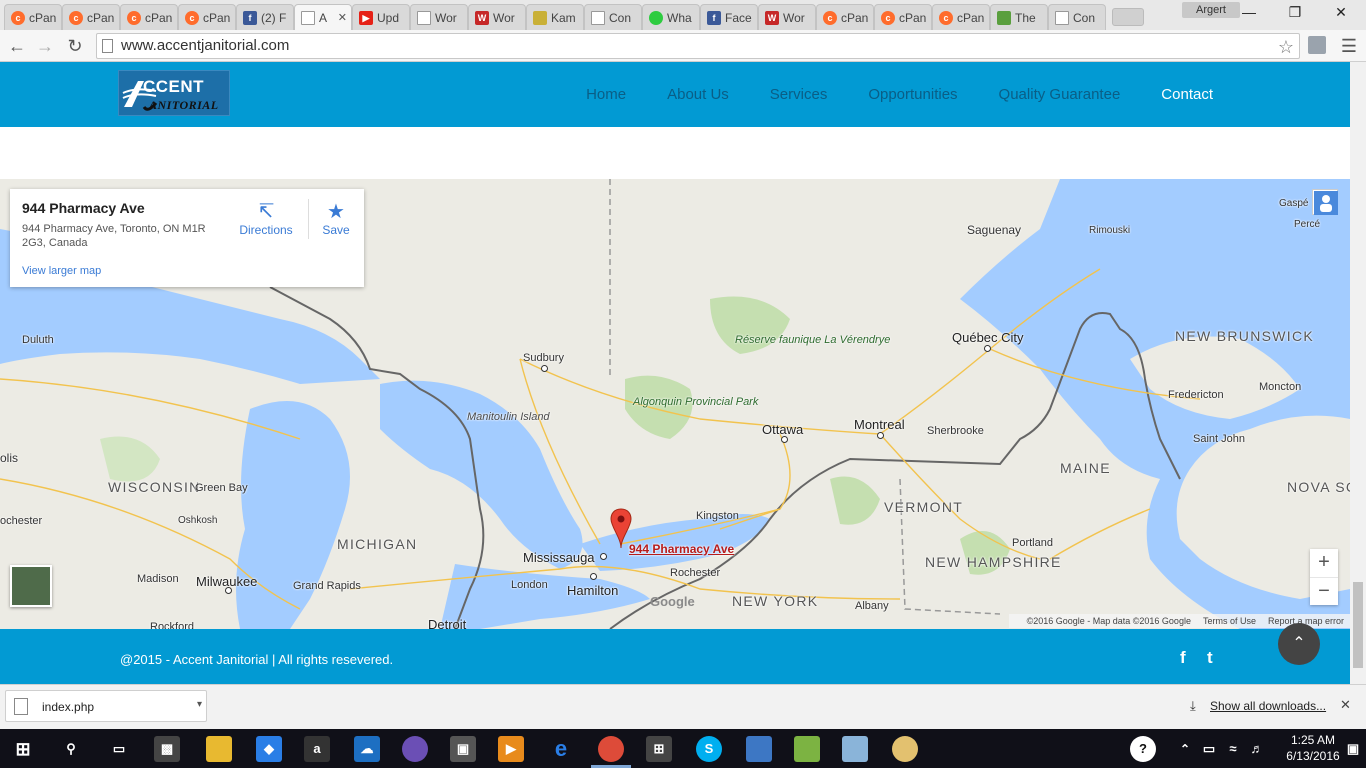  I want to click on extension-icon, so click(1317, 45).